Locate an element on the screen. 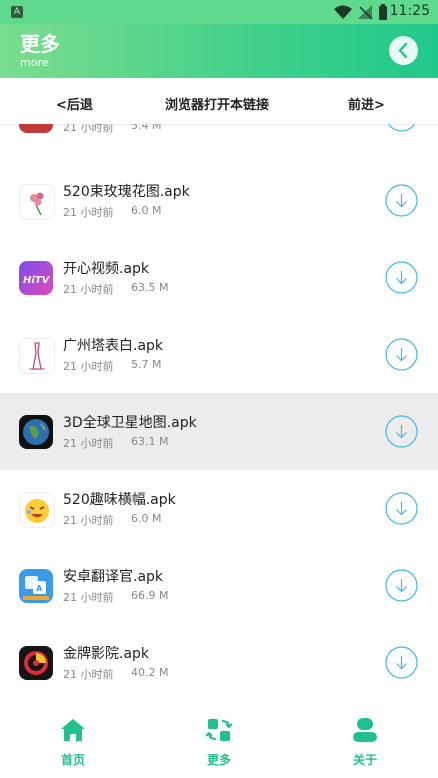  tab-label: 首页 is located at coordinates (72, 760).